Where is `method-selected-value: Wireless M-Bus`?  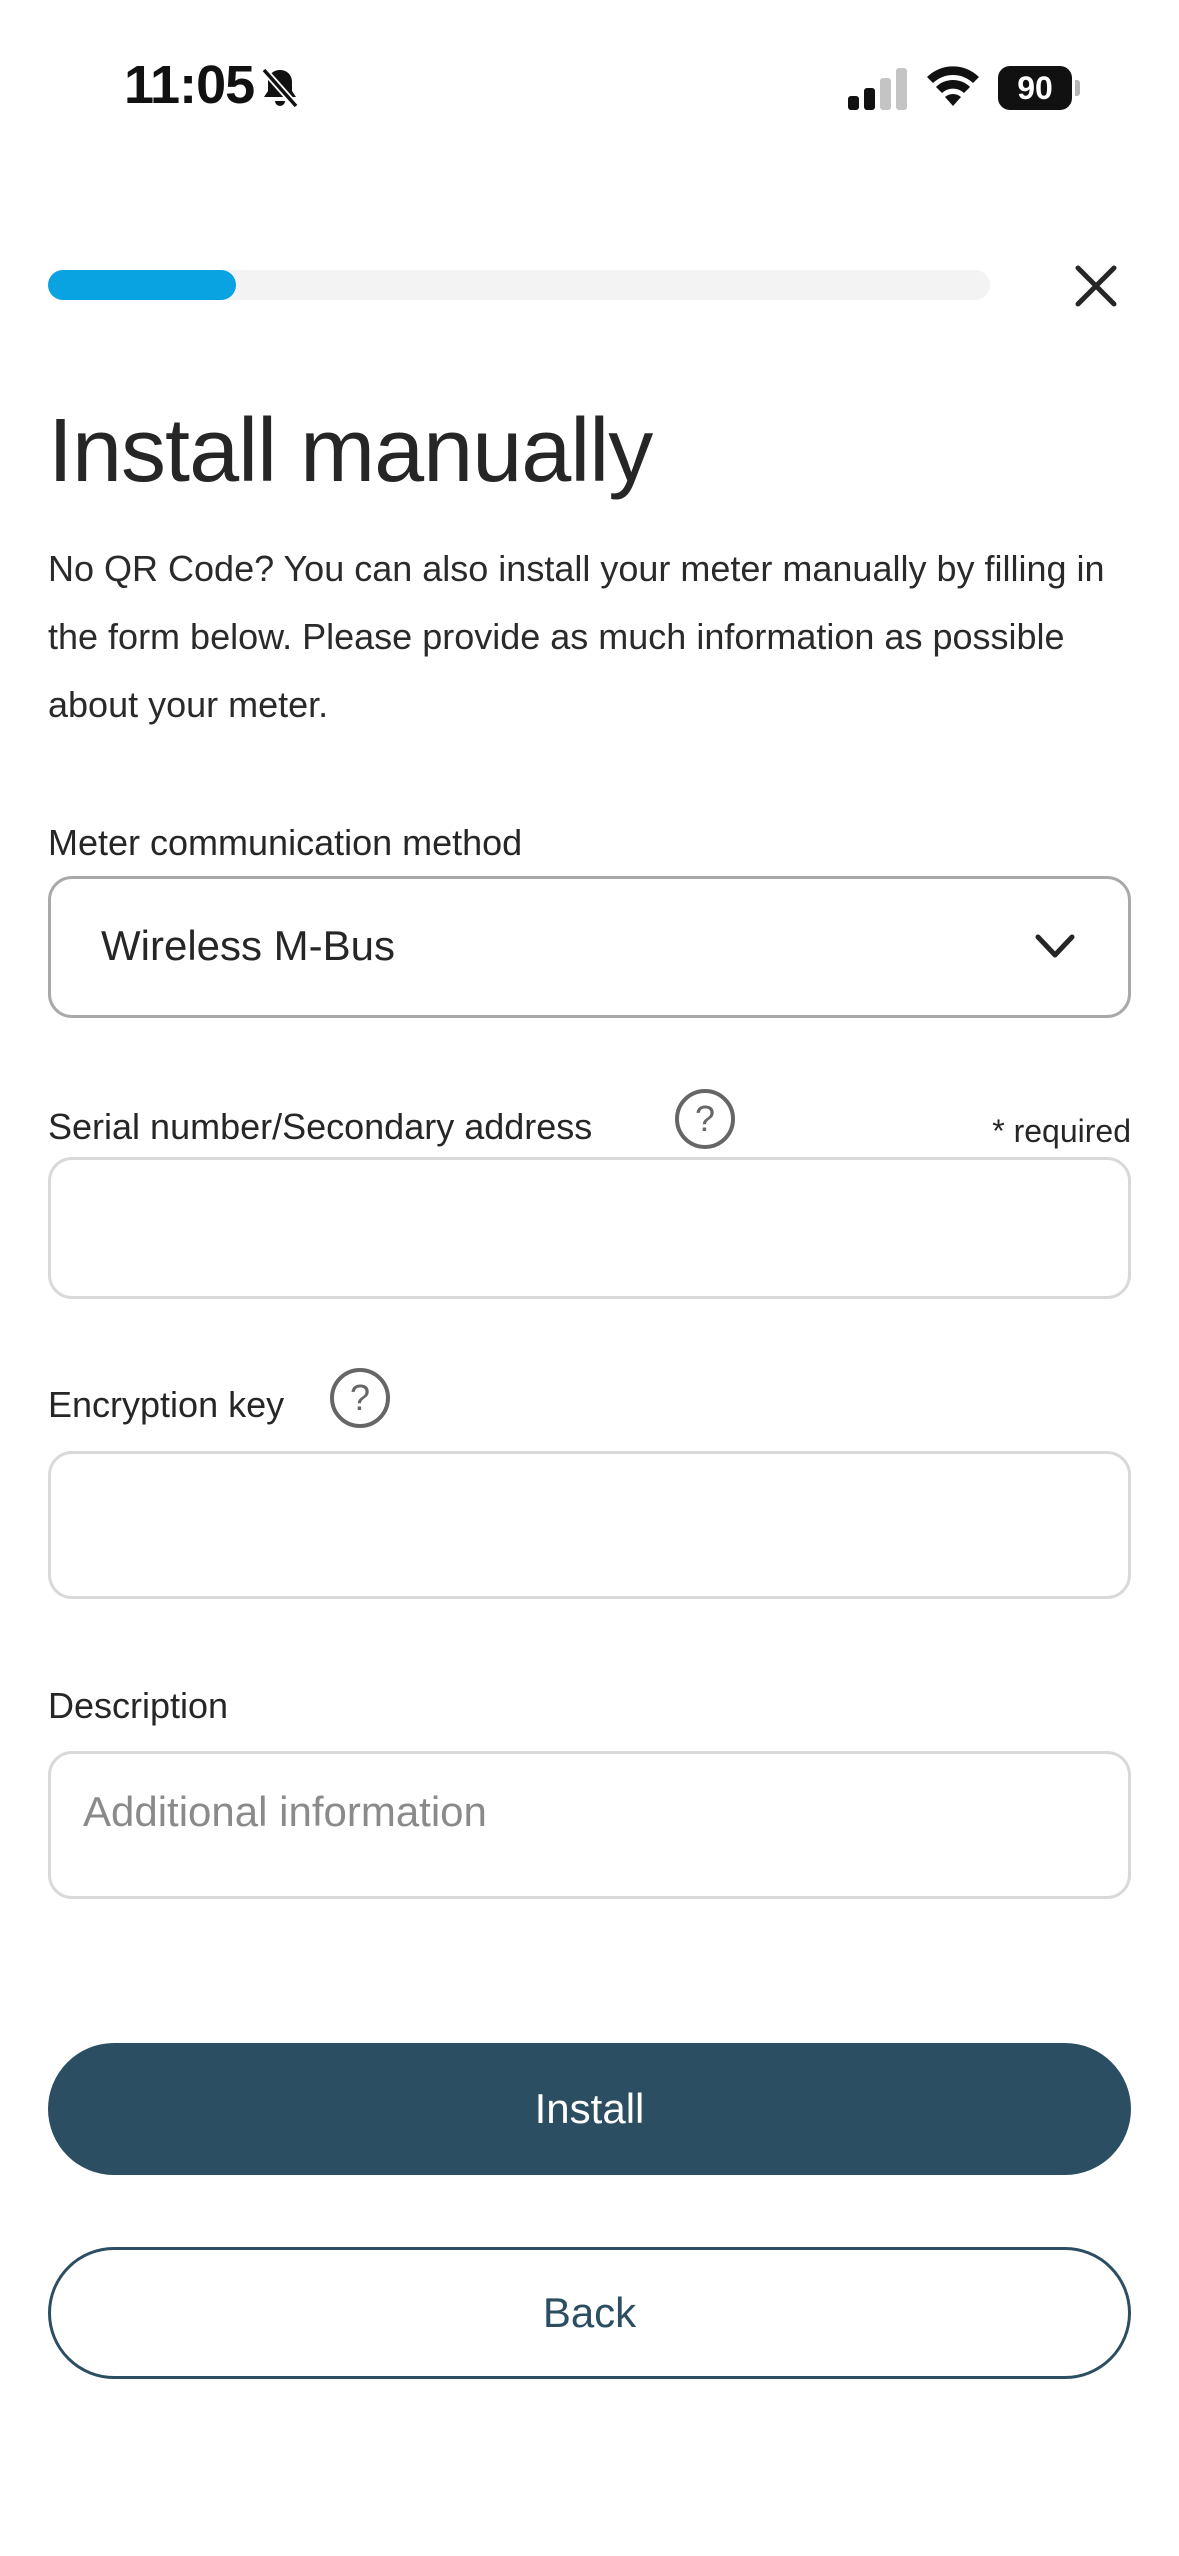 method-selected-value: Wireless M-Bus is located at coordinates (248, 945).